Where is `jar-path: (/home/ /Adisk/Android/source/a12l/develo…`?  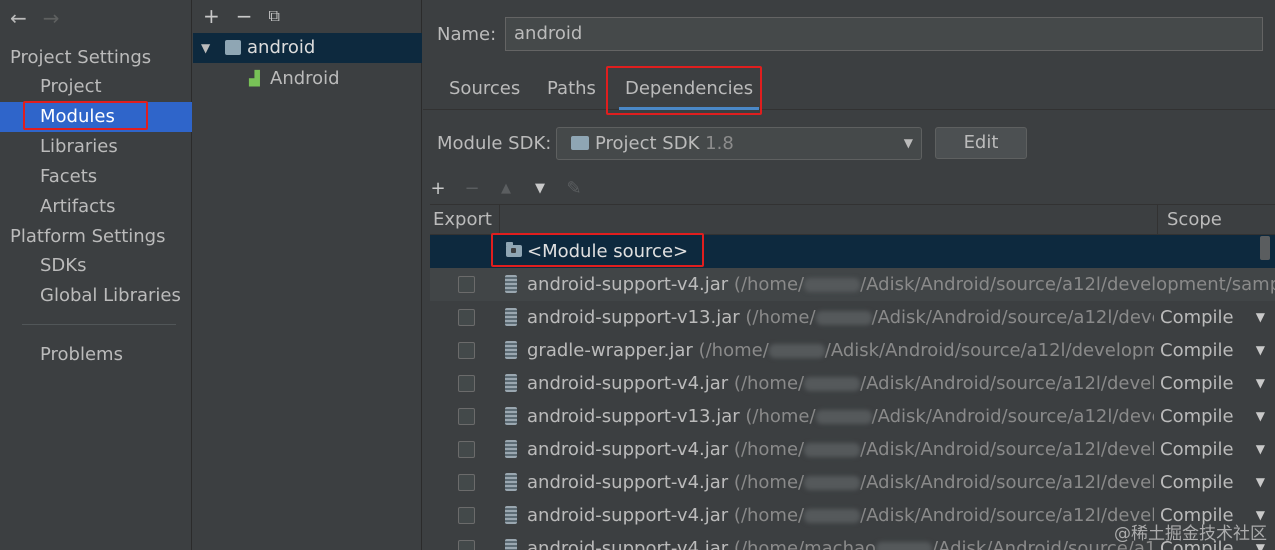 jar-path: (/home/ /Adisk/Android/source/a12l/develo… is located at coordinates (956, 482).